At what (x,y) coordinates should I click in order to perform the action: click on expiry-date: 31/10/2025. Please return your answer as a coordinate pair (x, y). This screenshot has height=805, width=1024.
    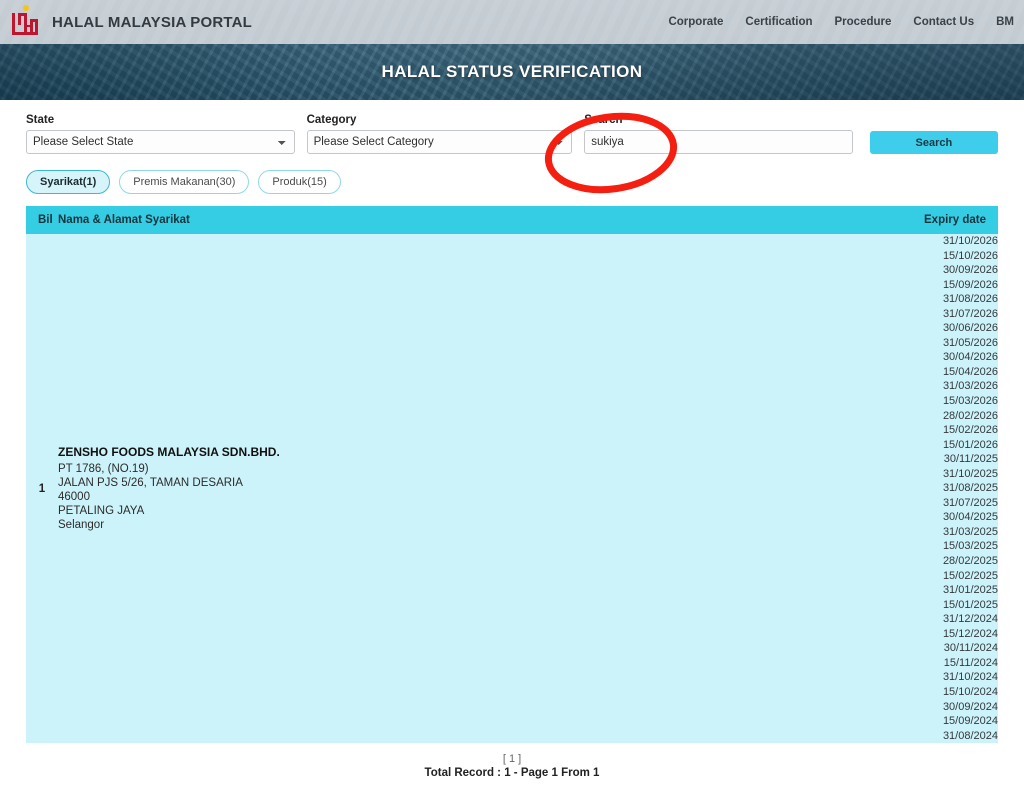
    Looking at the image, I should click on (970, 473).